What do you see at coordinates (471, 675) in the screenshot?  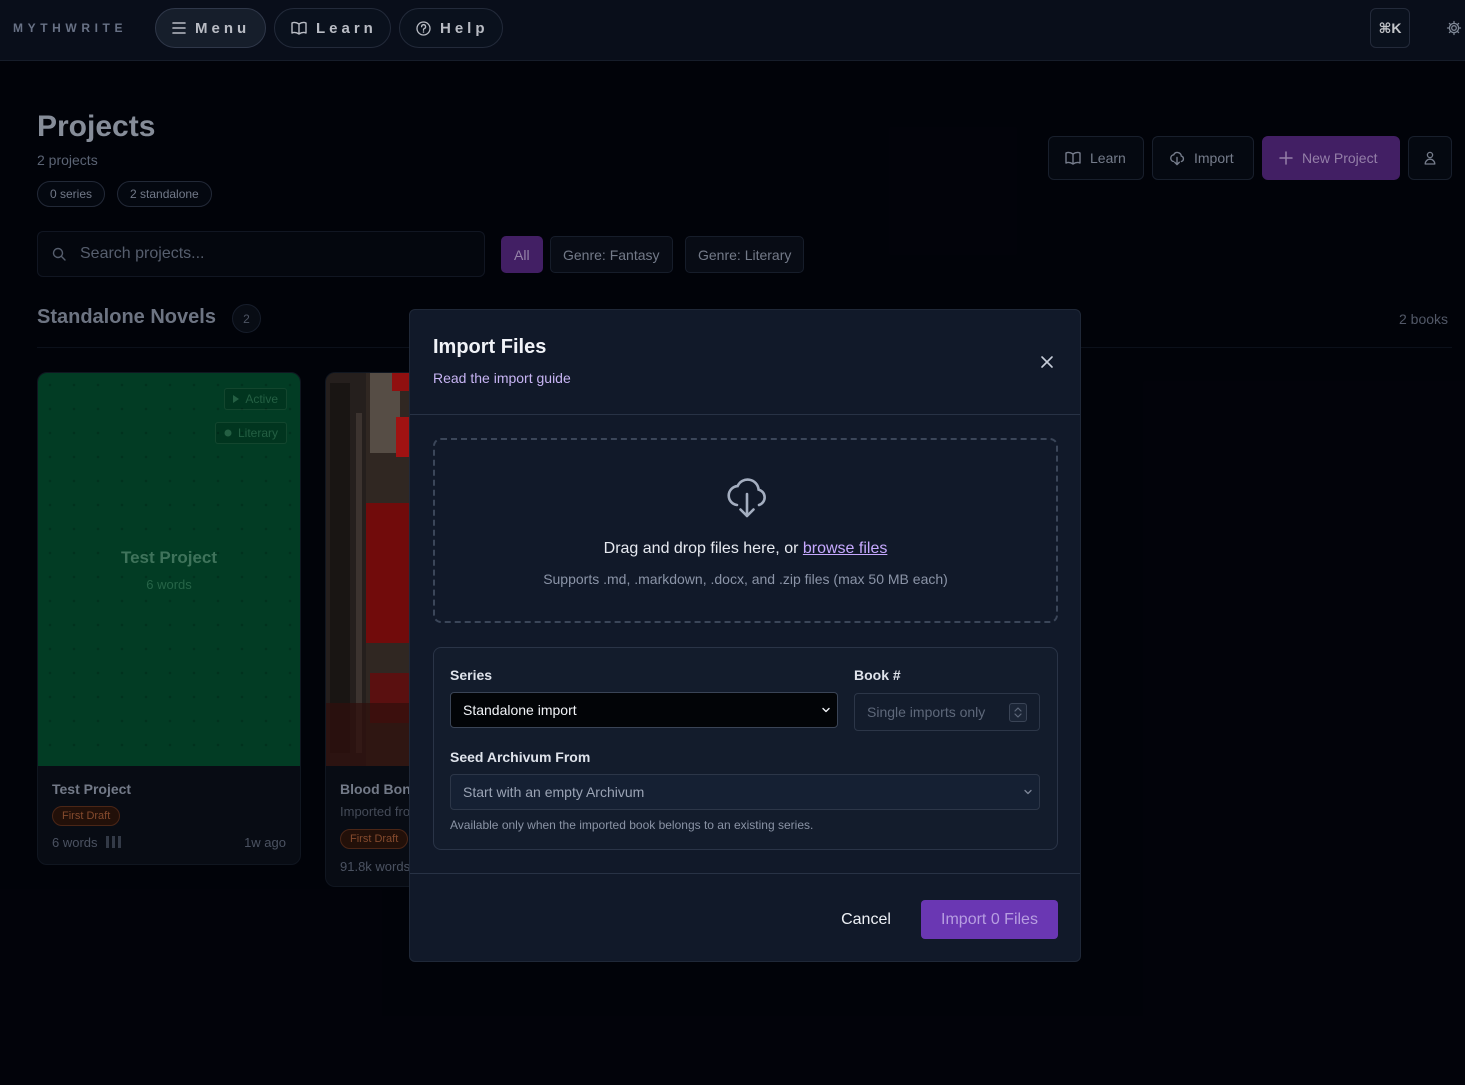 I see `series-label: Series` at bounding box center [471, 675].